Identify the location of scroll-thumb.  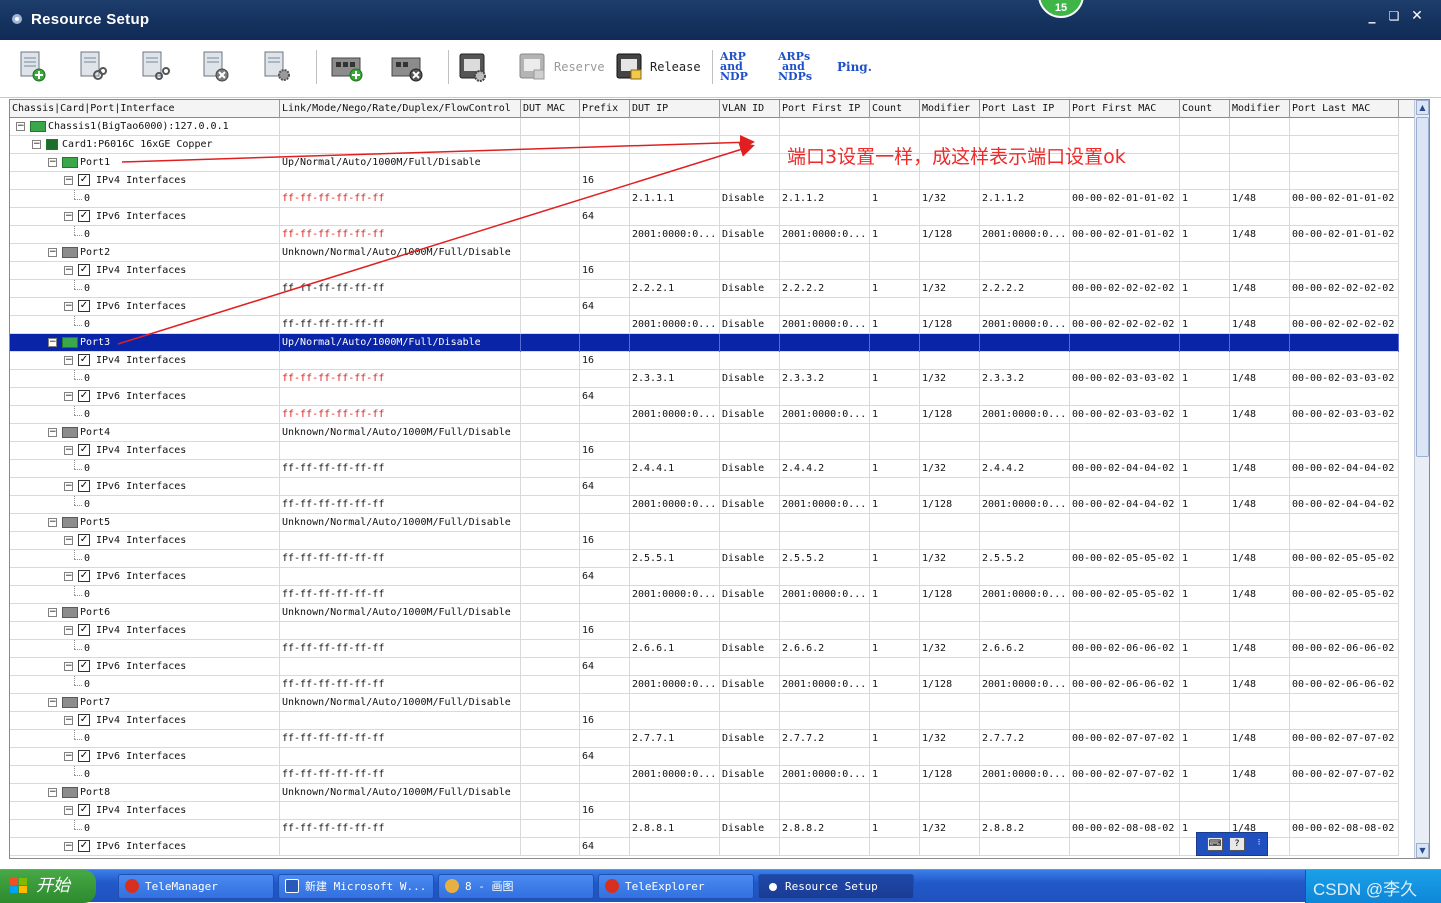
(1422, 287).